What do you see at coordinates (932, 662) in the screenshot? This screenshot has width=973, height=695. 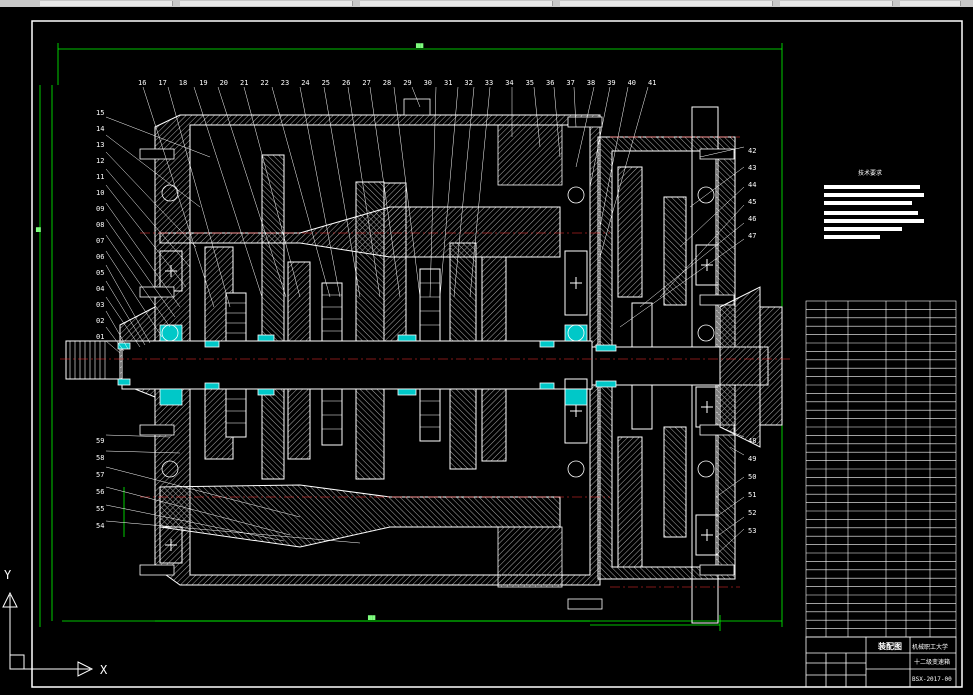 I see `title-block-product: 十二级变速箱` at bounding box center [932, 662].